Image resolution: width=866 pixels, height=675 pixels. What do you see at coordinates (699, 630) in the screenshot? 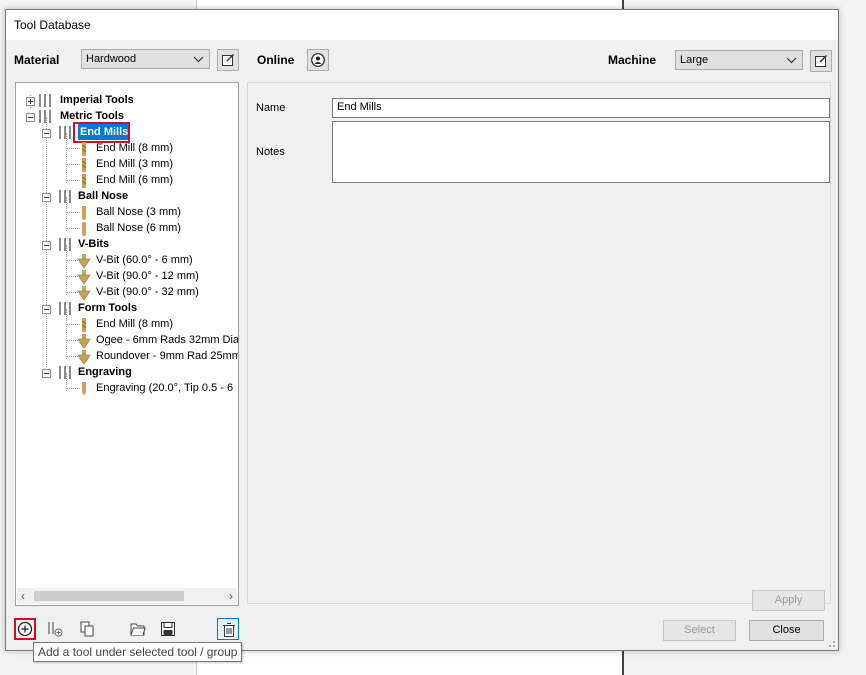
I see `select-button: Select` at bounding box center [699, 630].